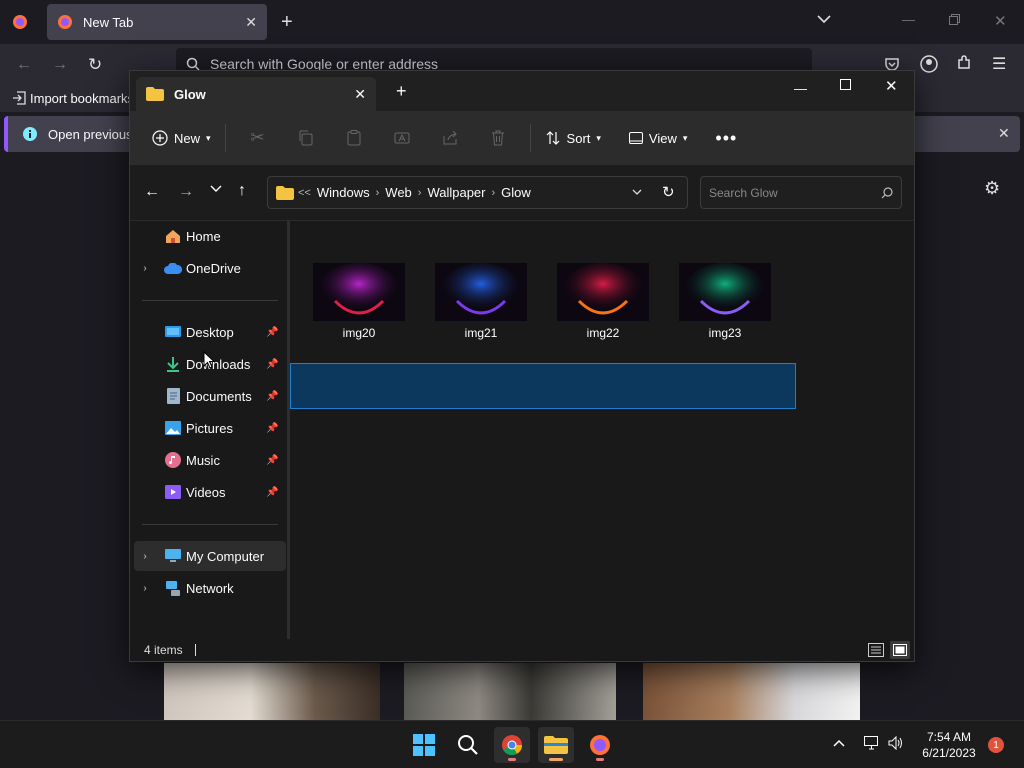 This screenshot has height=768, width=1024. What do you see at coordinates (896, 743) in the screenshot?
I see `volume-icon` at bounding box center [896, 743].